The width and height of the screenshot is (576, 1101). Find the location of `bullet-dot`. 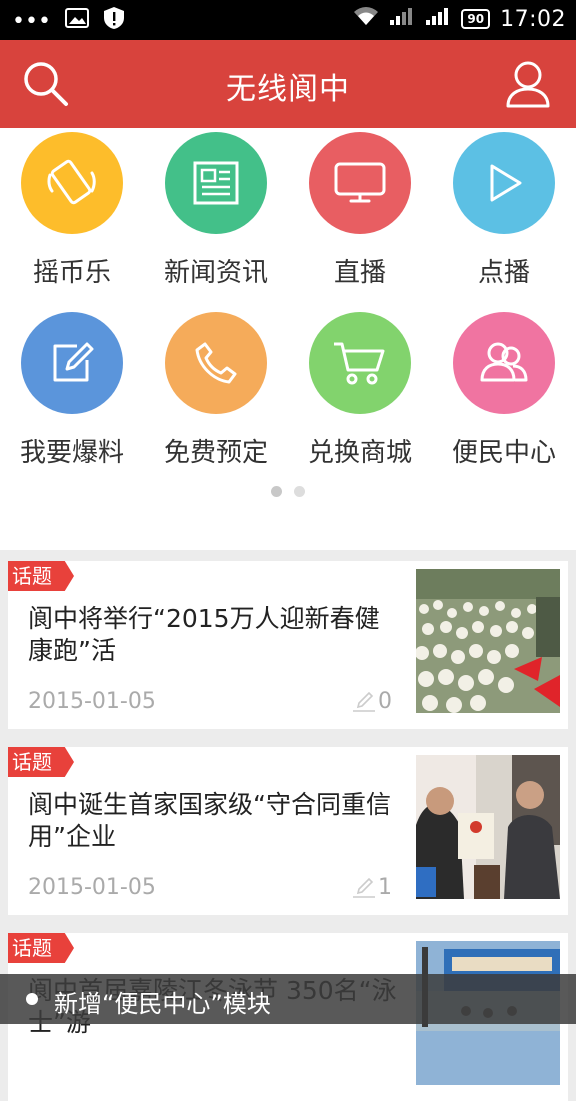

bullet-dot is located at coordinates (32, 999).